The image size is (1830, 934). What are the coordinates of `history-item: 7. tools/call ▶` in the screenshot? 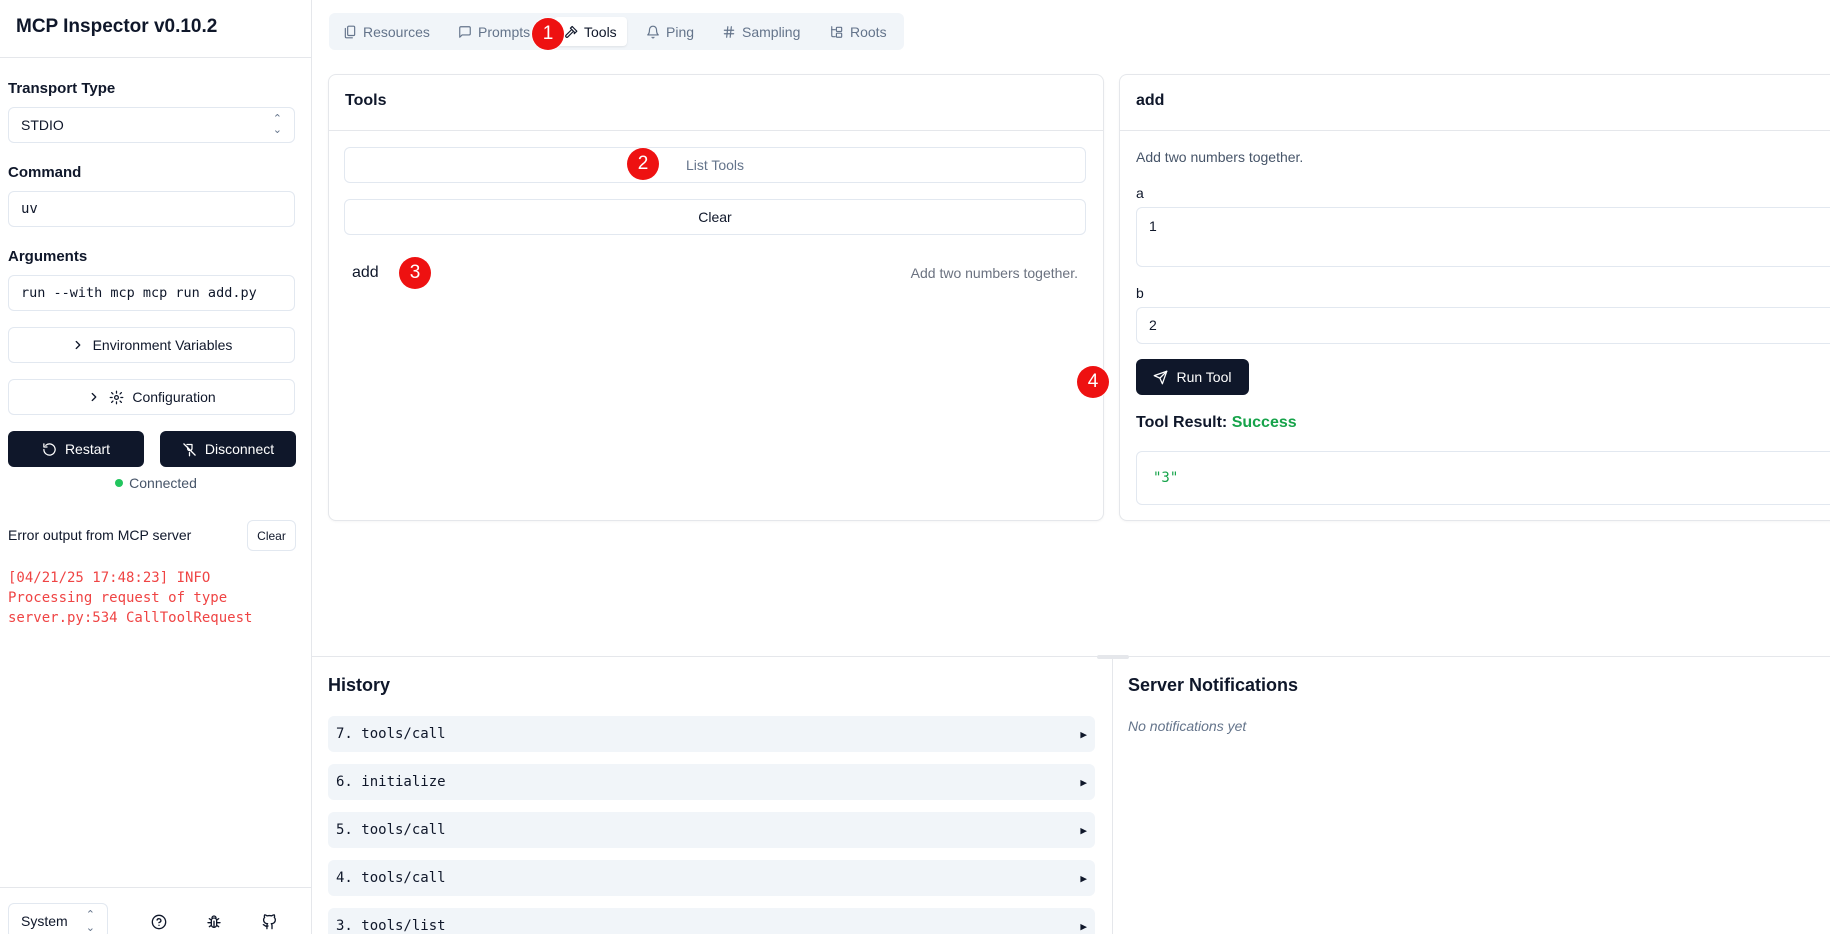 It's located at (711, 734).